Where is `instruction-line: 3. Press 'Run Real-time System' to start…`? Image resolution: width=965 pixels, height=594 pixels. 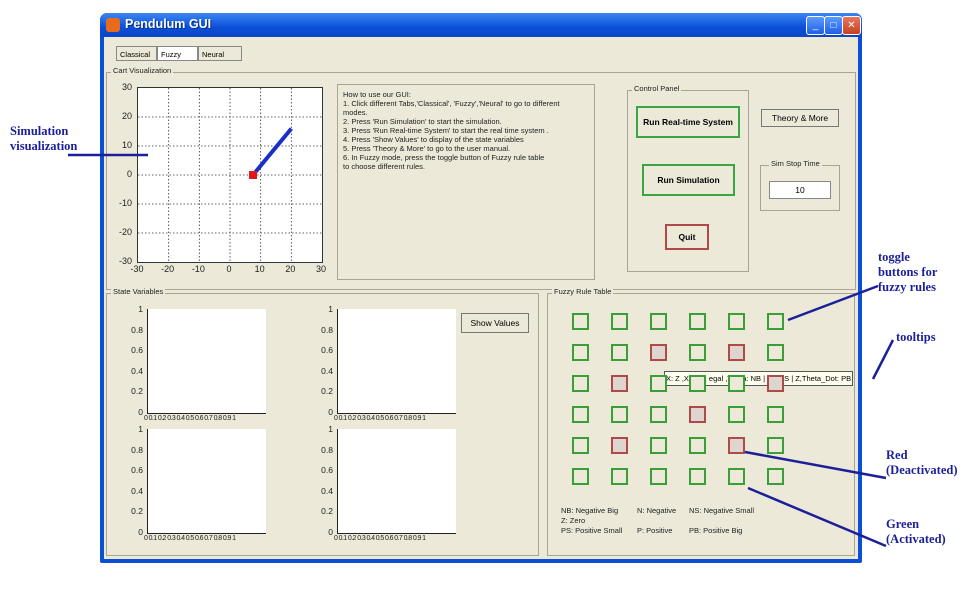 instruction-line: 3. Press 'Run Real-time System' to start… is located at coordinates (446, 130).